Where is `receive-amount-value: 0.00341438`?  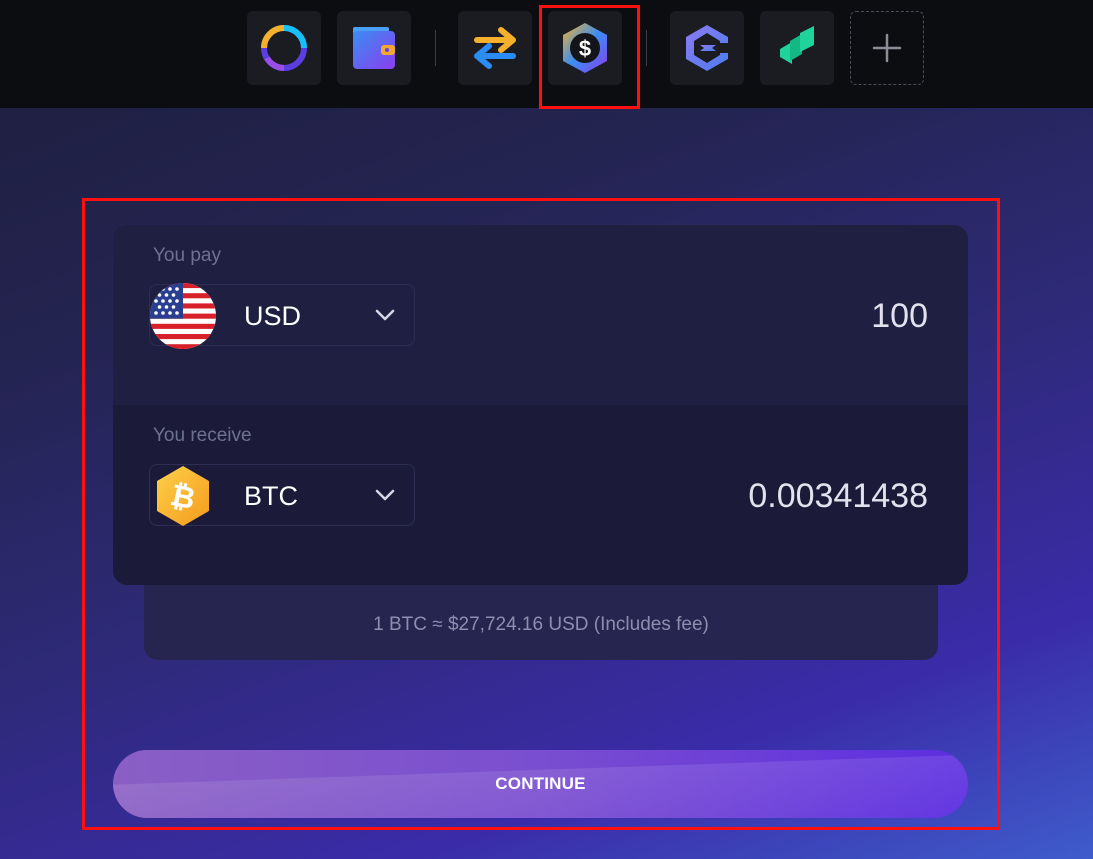 receive-amount-value: 0.00341438 is located at coordinates (838, 496).